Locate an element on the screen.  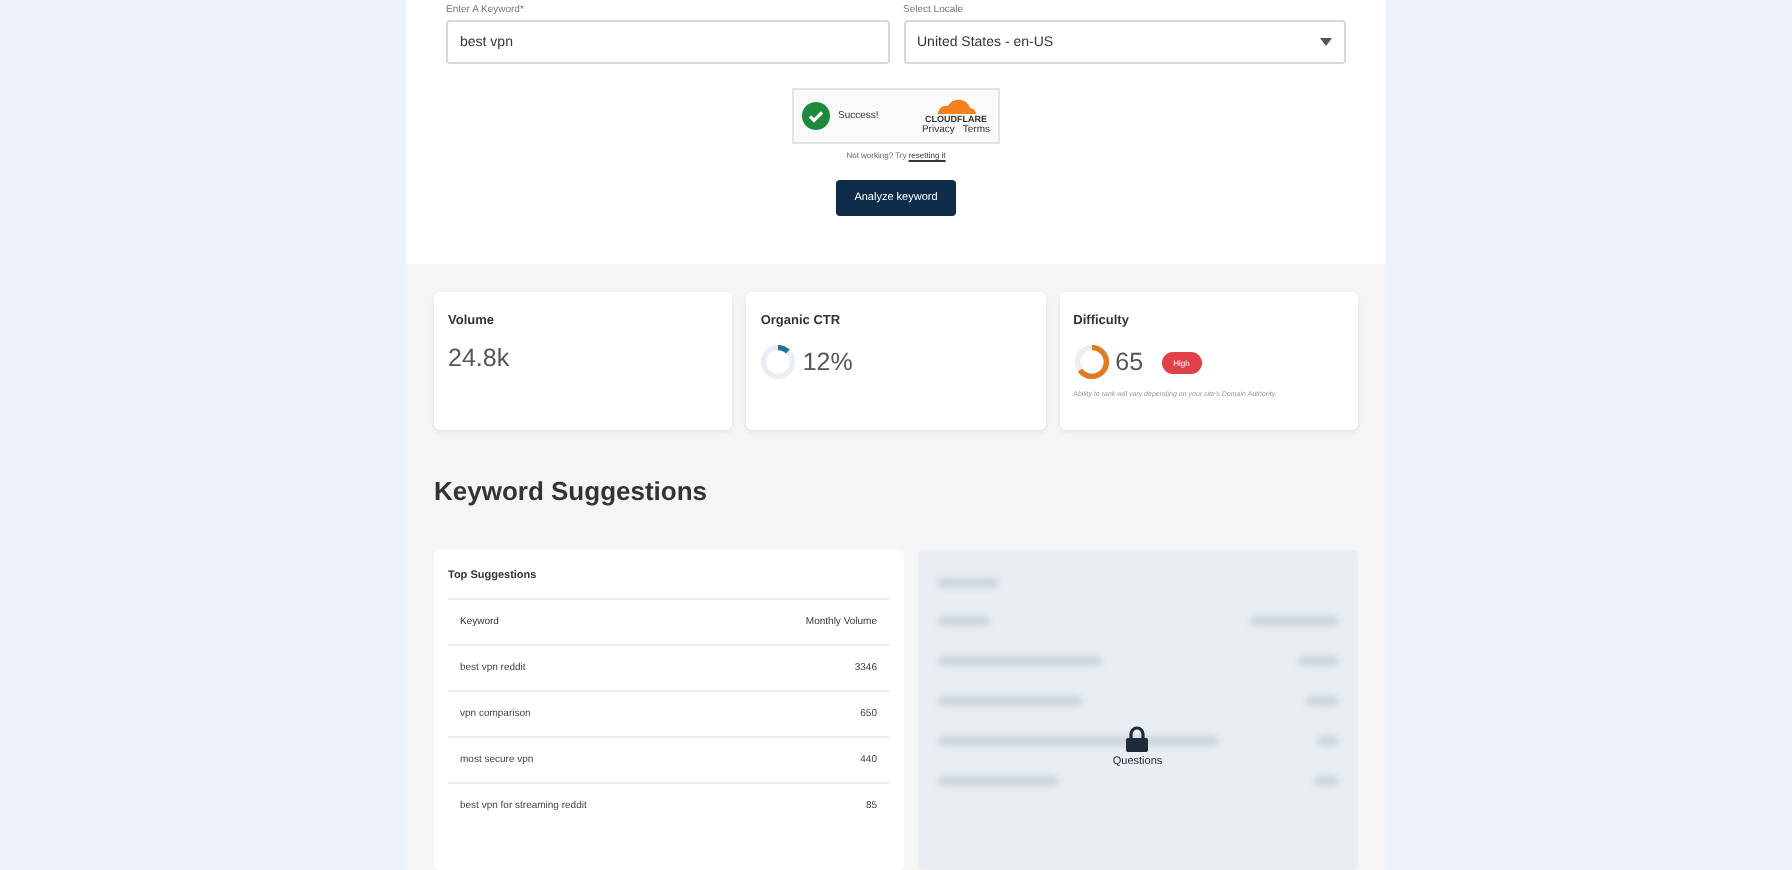
caret-icon is located at coordinates (1326, 42).